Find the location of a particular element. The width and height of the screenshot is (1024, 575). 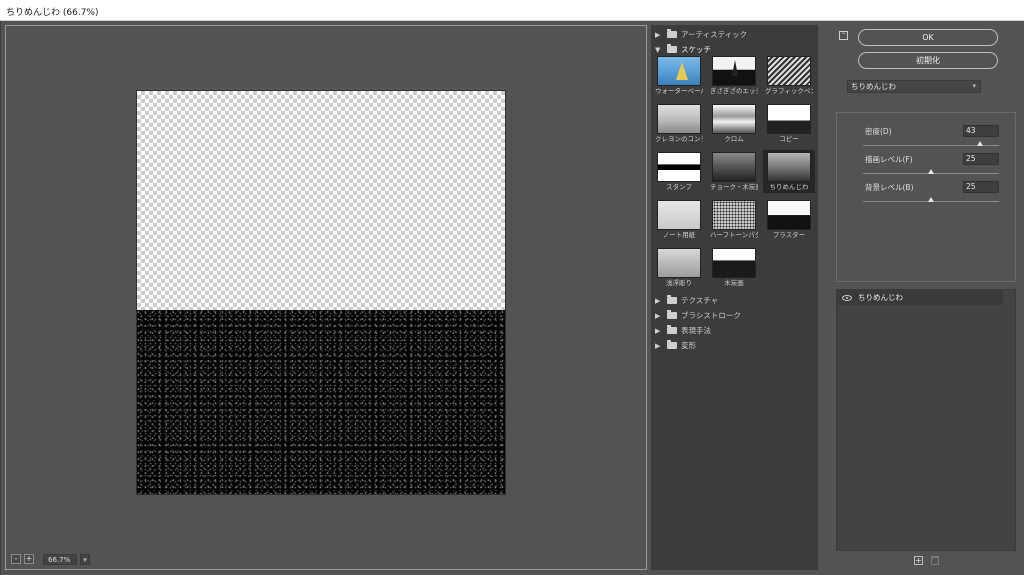

filter-label: ぎざぎざのエッジ is located at coordinates (734, 91).